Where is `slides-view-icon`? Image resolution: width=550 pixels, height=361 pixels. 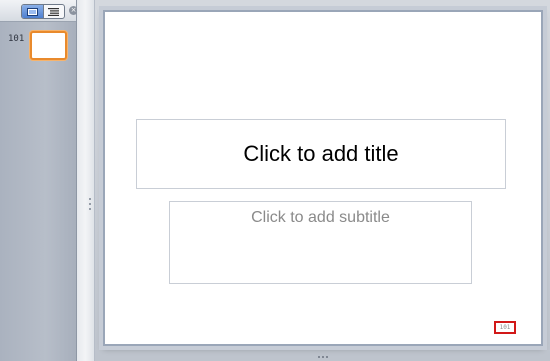
slides-view-icon is located at coordinates (32, 11).